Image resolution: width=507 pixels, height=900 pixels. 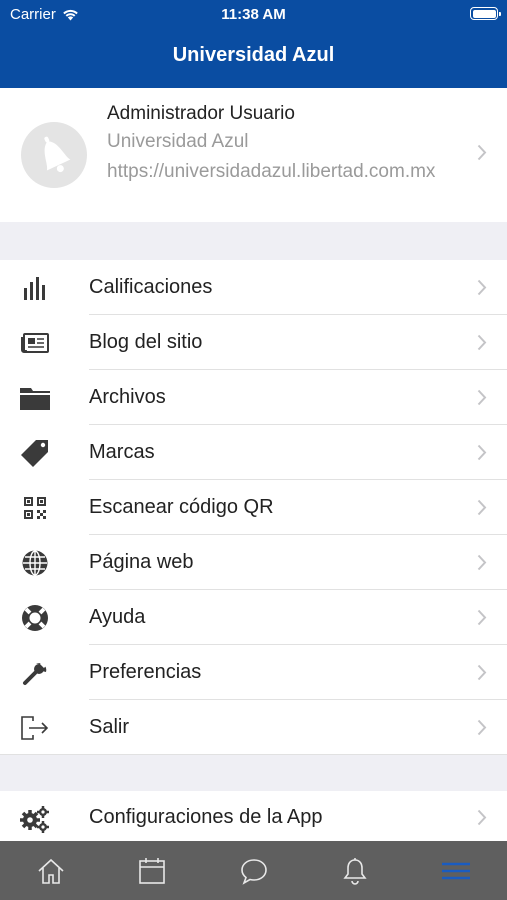 I want to click on tab-notifications, so click(x=354, y=870).